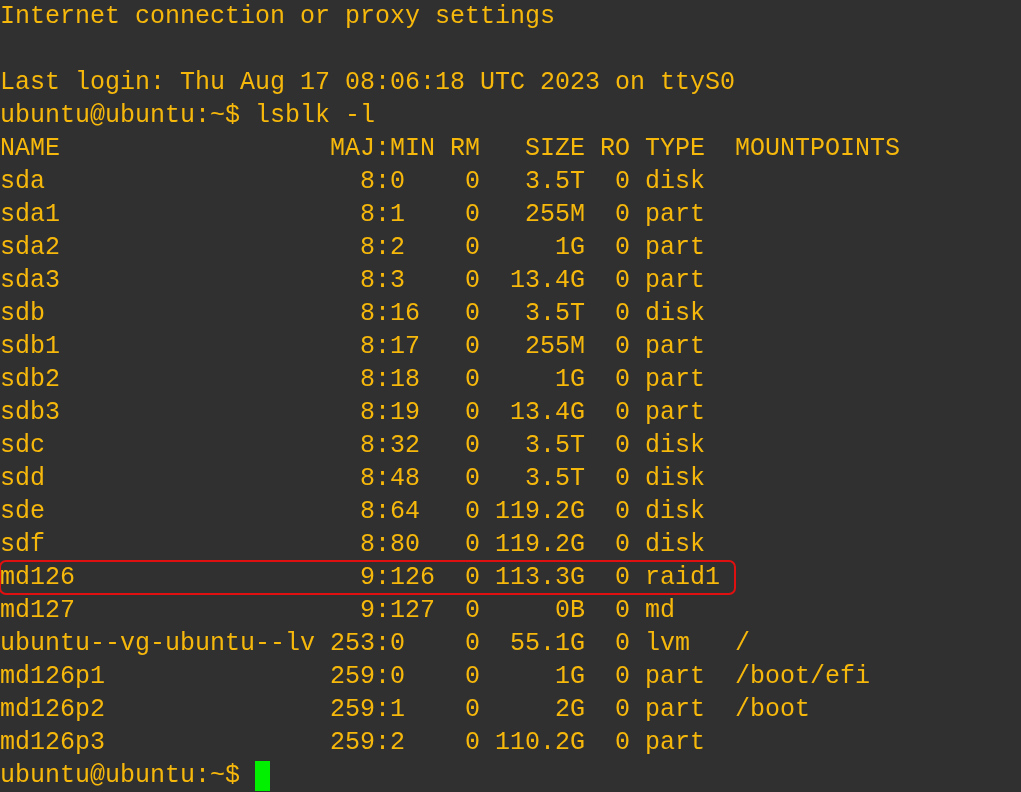 This screenshot has width=1021, height=792. I want to click on device-number: 259:0, so click(368, 677).